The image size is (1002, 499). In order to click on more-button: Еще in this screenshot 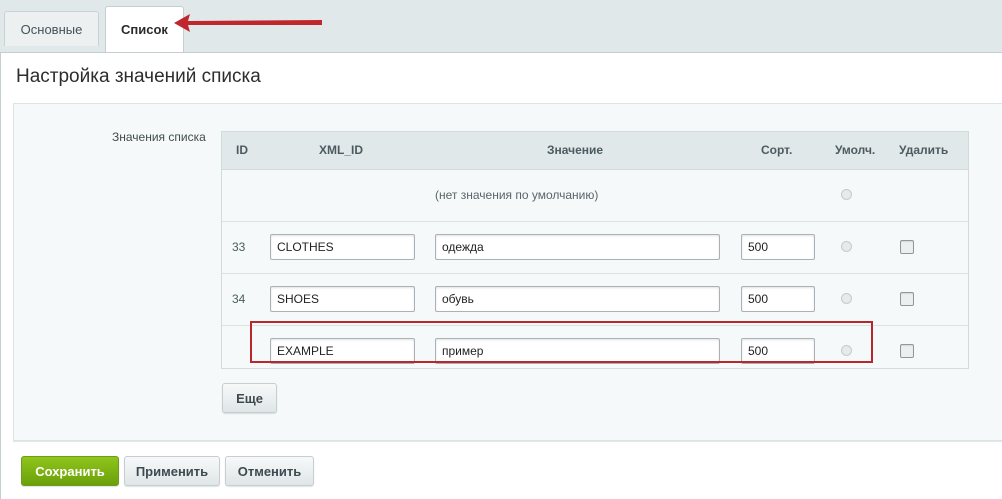, I will do `click(249, 398)`.